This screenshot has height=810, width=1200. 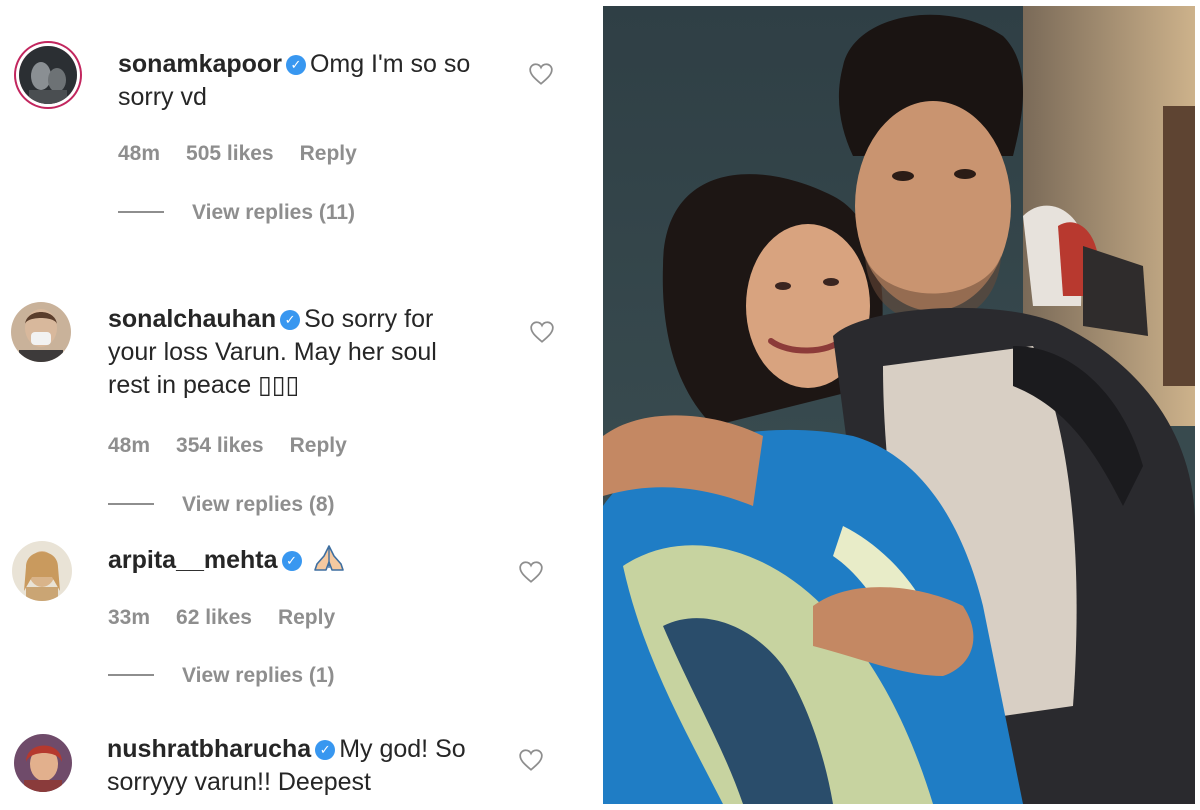 I want to click on view-replies-button: View replies (11), so click(x=236, y=213).